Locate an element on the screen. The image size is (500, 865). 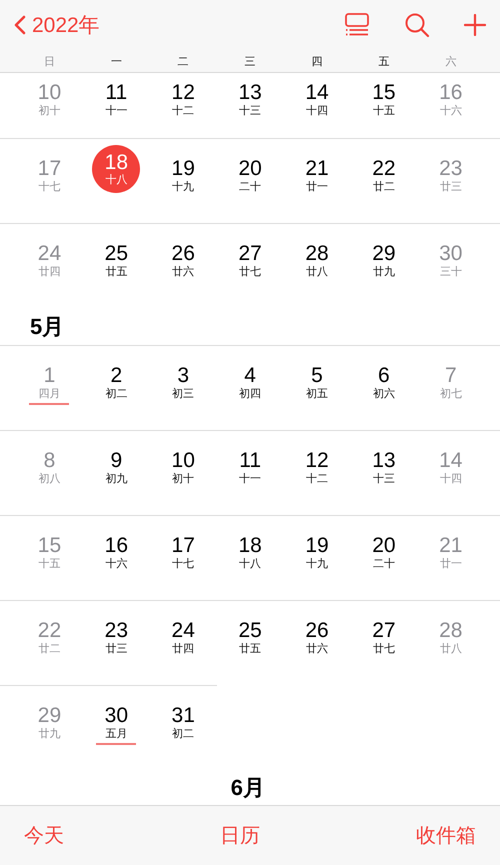
lunar-date: 初六 is located at coordinates (383, 394).